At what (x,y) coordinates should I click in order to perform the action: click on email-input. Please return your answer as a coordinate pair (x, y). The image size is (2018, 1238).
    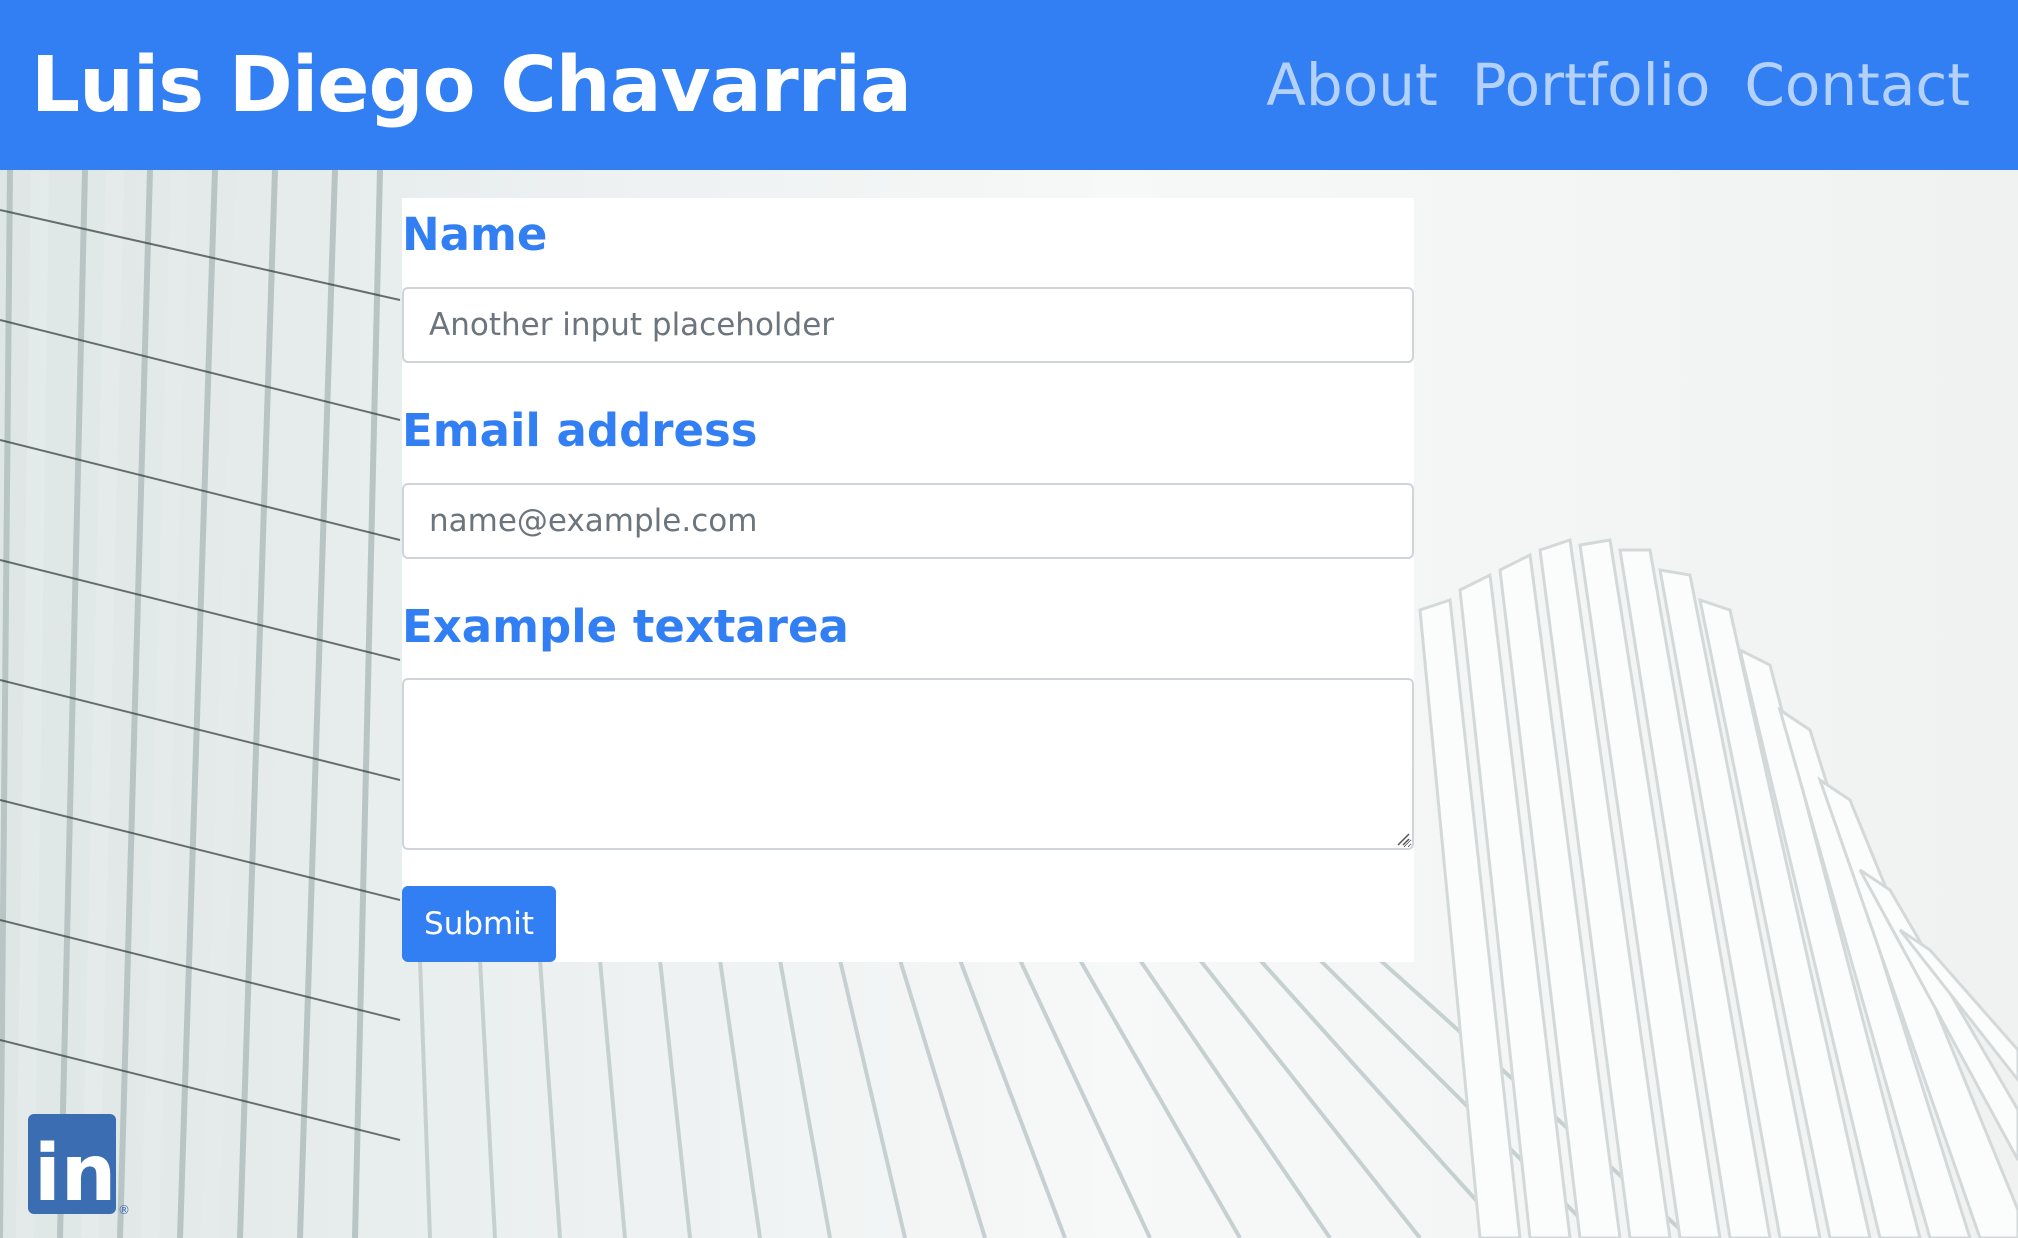
    Looking at the image, I should click on (908, 521).